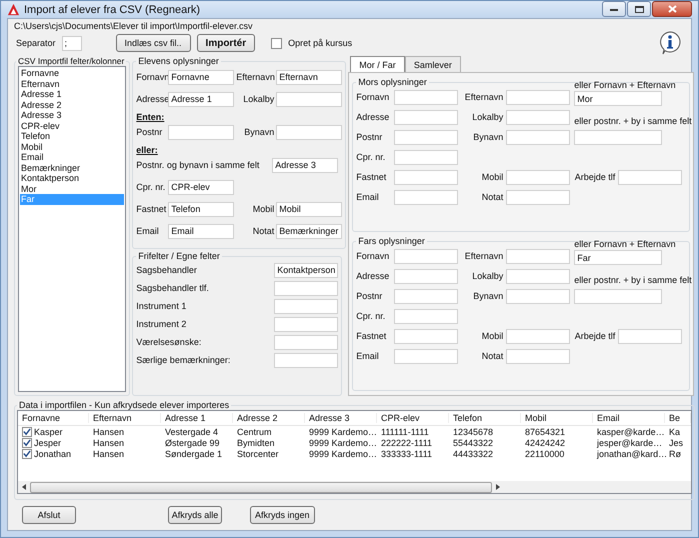 The image size is (699, 538). What do you see at coordinates (49, 515) in the screenshot?
I see `dialog-button: Afslut` at bounding box center [49, 515].